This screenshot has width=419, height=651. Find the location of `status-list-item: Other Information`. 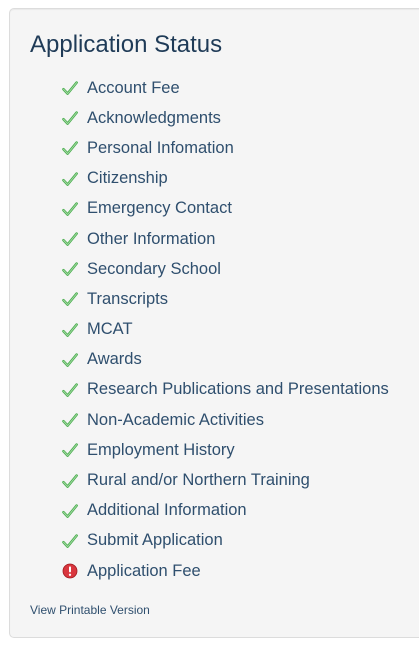

status-list-item: Other Information is located at coordinates (225, 239).